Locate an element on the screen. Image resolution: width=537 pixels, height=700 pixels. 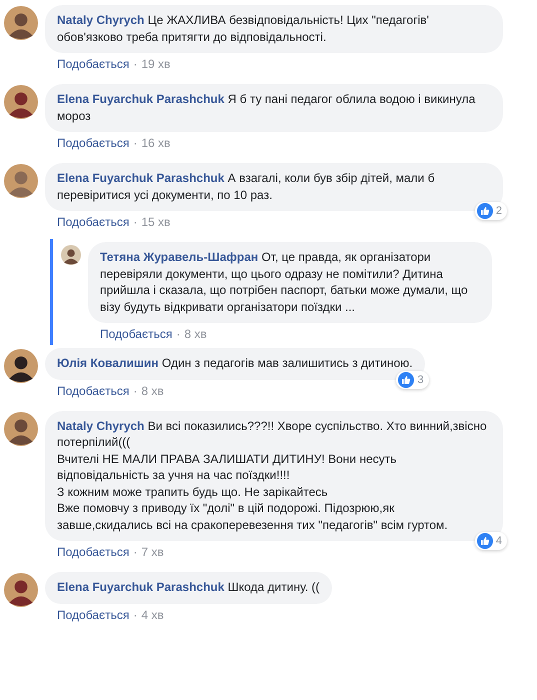
comment-text: Elena Fuyarchuk Parashchuk Шкода дитину. (( is located at coordinates (188, 587).